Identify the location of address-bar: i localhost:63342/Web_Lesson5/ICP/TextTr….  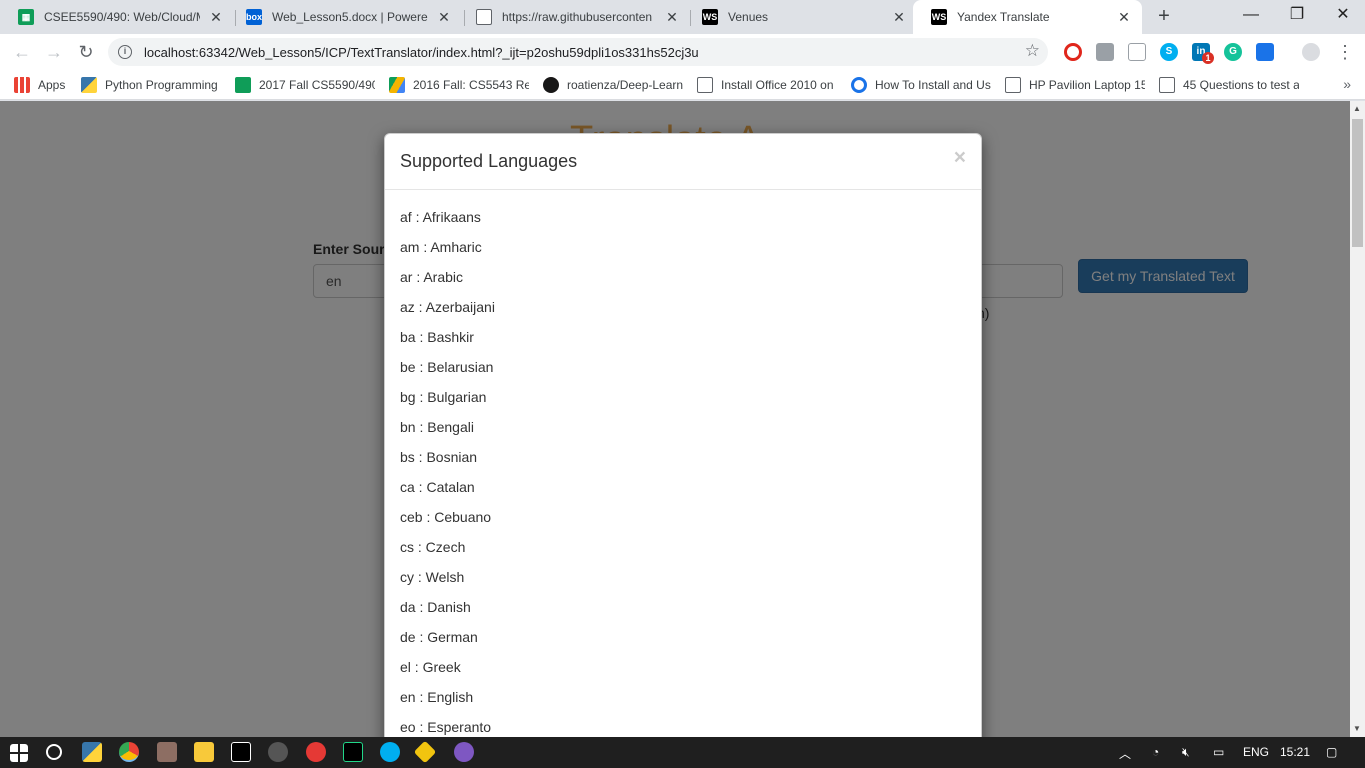
(578, 52).